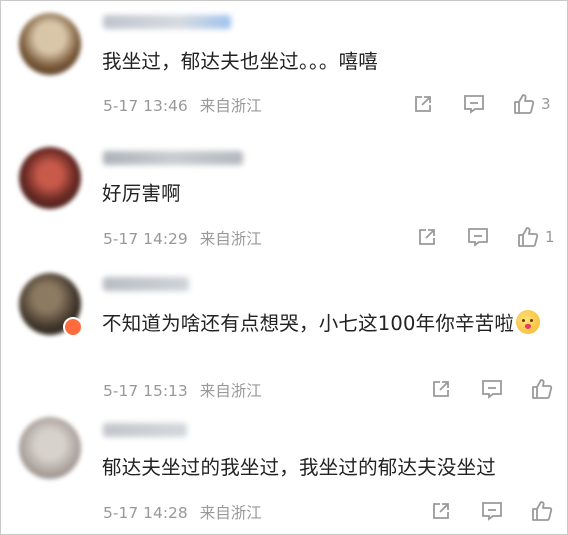 This screenshot has width=568, height=535. I want to click on comment-text: 好厉害啊, so click(141, 193).